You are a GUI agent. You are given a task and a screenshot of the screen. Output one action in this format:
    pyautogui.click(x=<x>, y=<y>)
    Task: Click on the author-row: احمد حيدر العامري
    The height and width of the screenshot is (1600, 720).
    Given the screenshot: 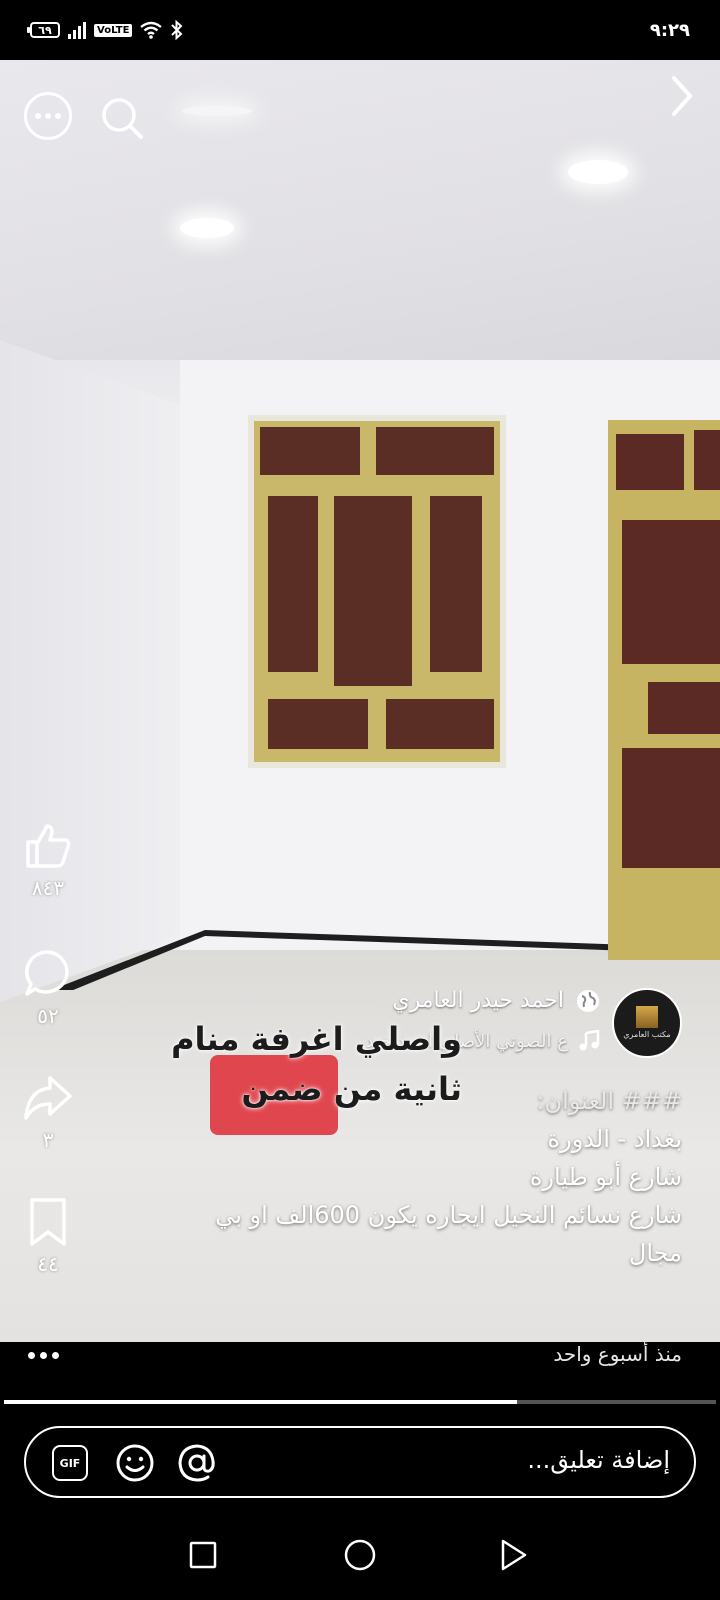 What is the action you would take?
    pyautogui.click(x=496, y=1000)
    